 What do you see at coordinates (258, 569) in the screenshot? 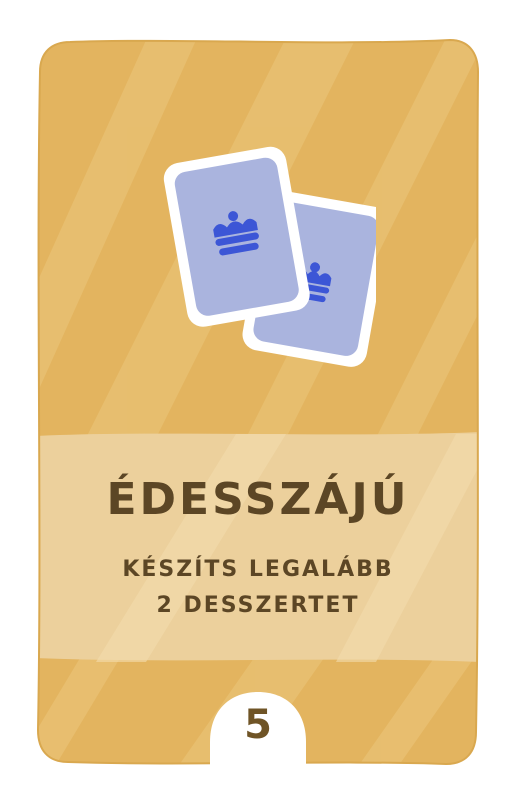
I see `objective-line-1: KÉSZÍTS LEGALÁBB` at bounding box center [258, 569].